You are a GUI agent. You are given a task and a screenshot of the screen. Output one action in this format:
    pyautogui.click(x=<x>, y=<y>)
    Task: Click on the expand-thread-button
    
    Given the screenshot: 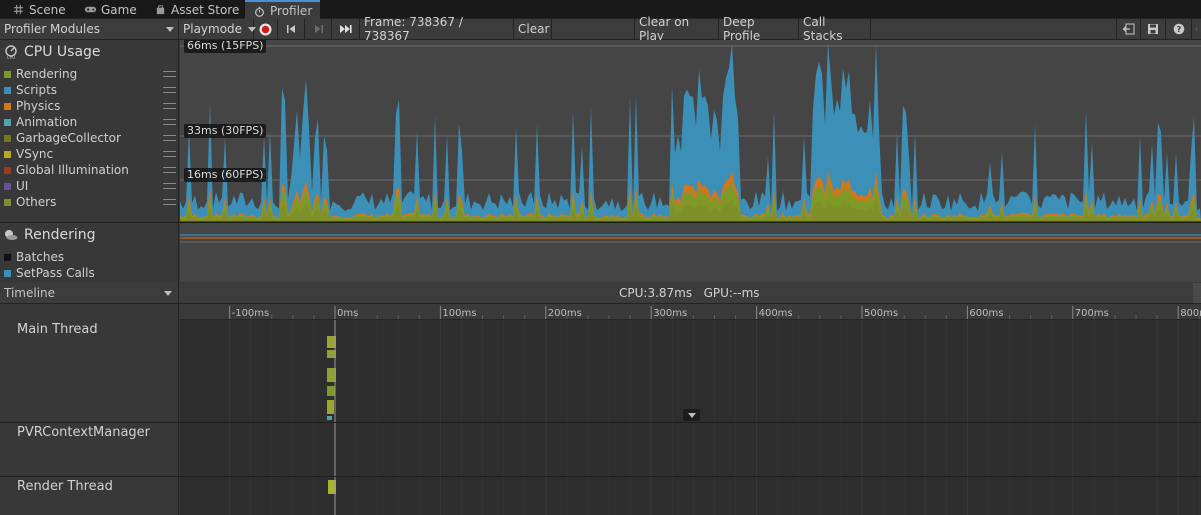 What is the action you would take?
    pyautogui.click(x=691, y=415)
    